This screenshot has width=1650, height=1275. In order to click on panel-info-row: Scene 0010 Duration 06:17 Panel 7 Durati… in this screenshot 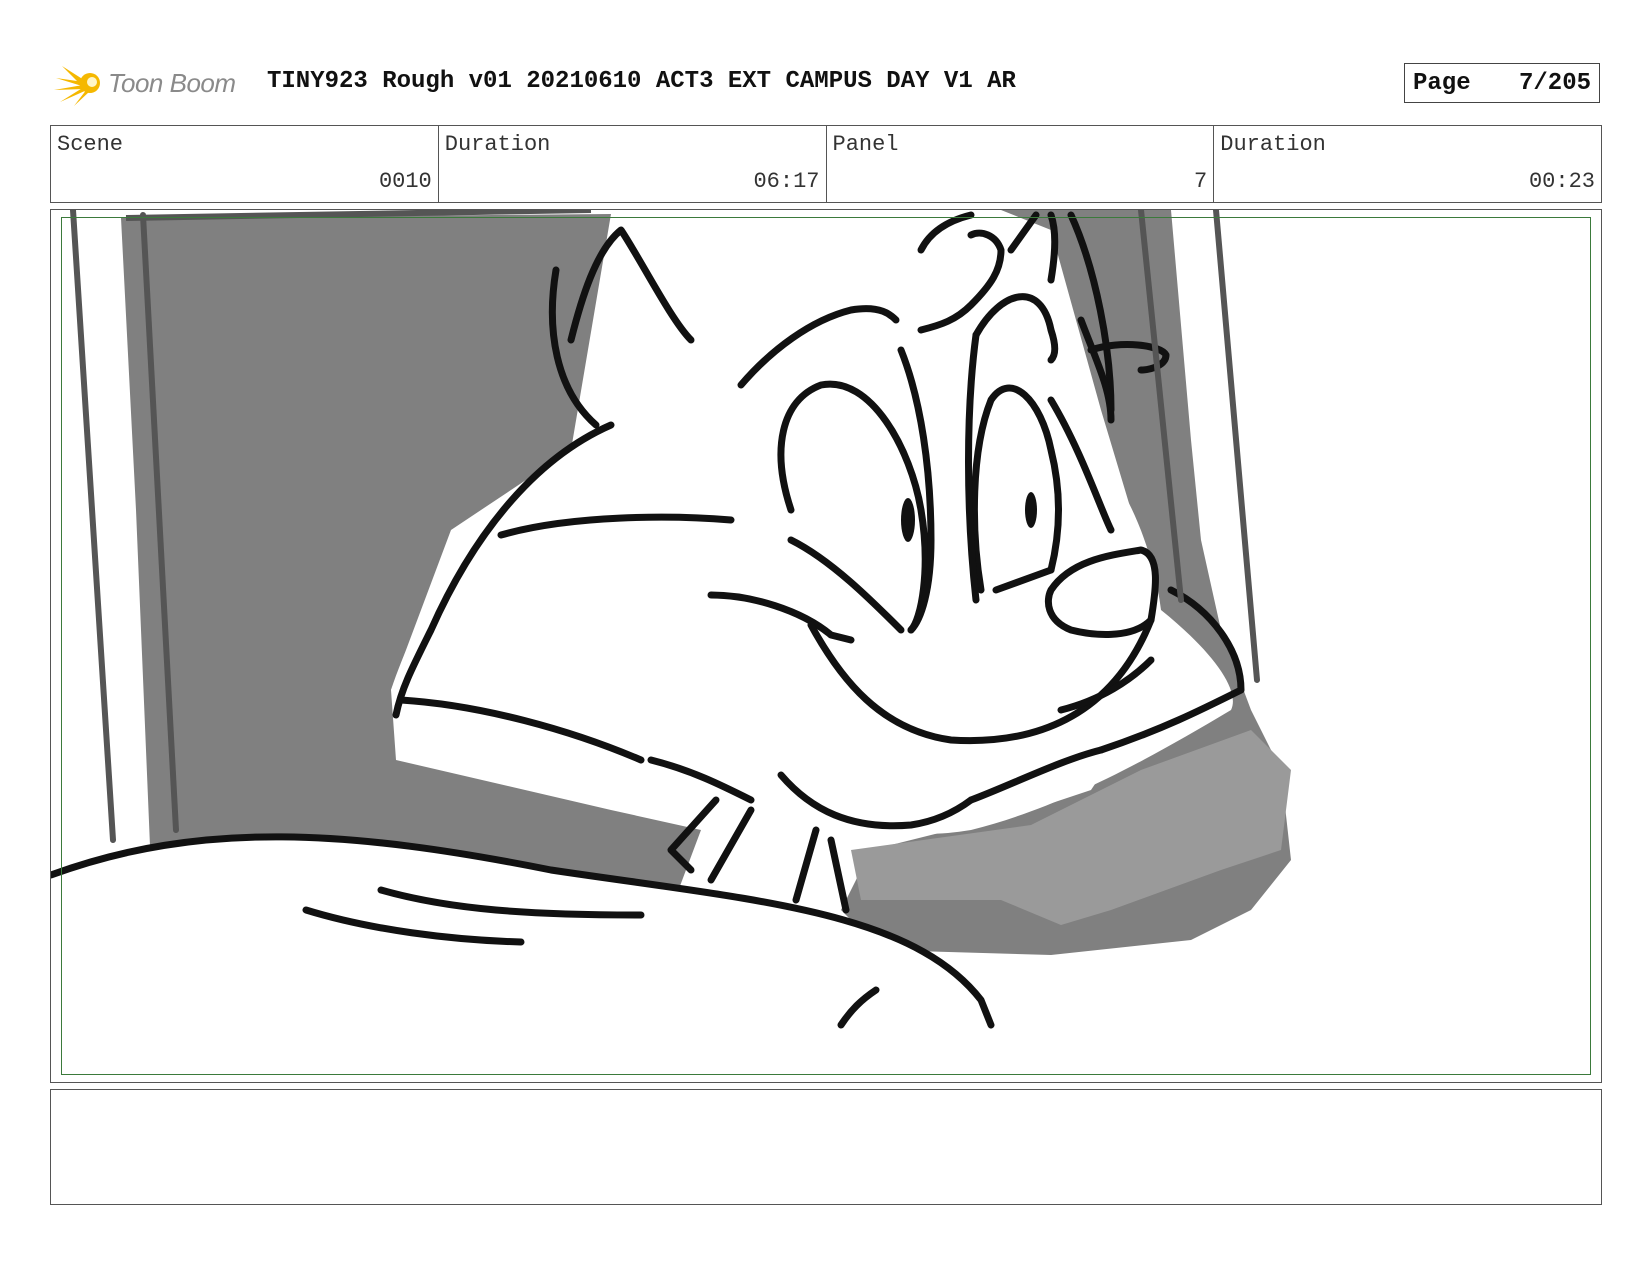, I will do `click(826, 164)`.